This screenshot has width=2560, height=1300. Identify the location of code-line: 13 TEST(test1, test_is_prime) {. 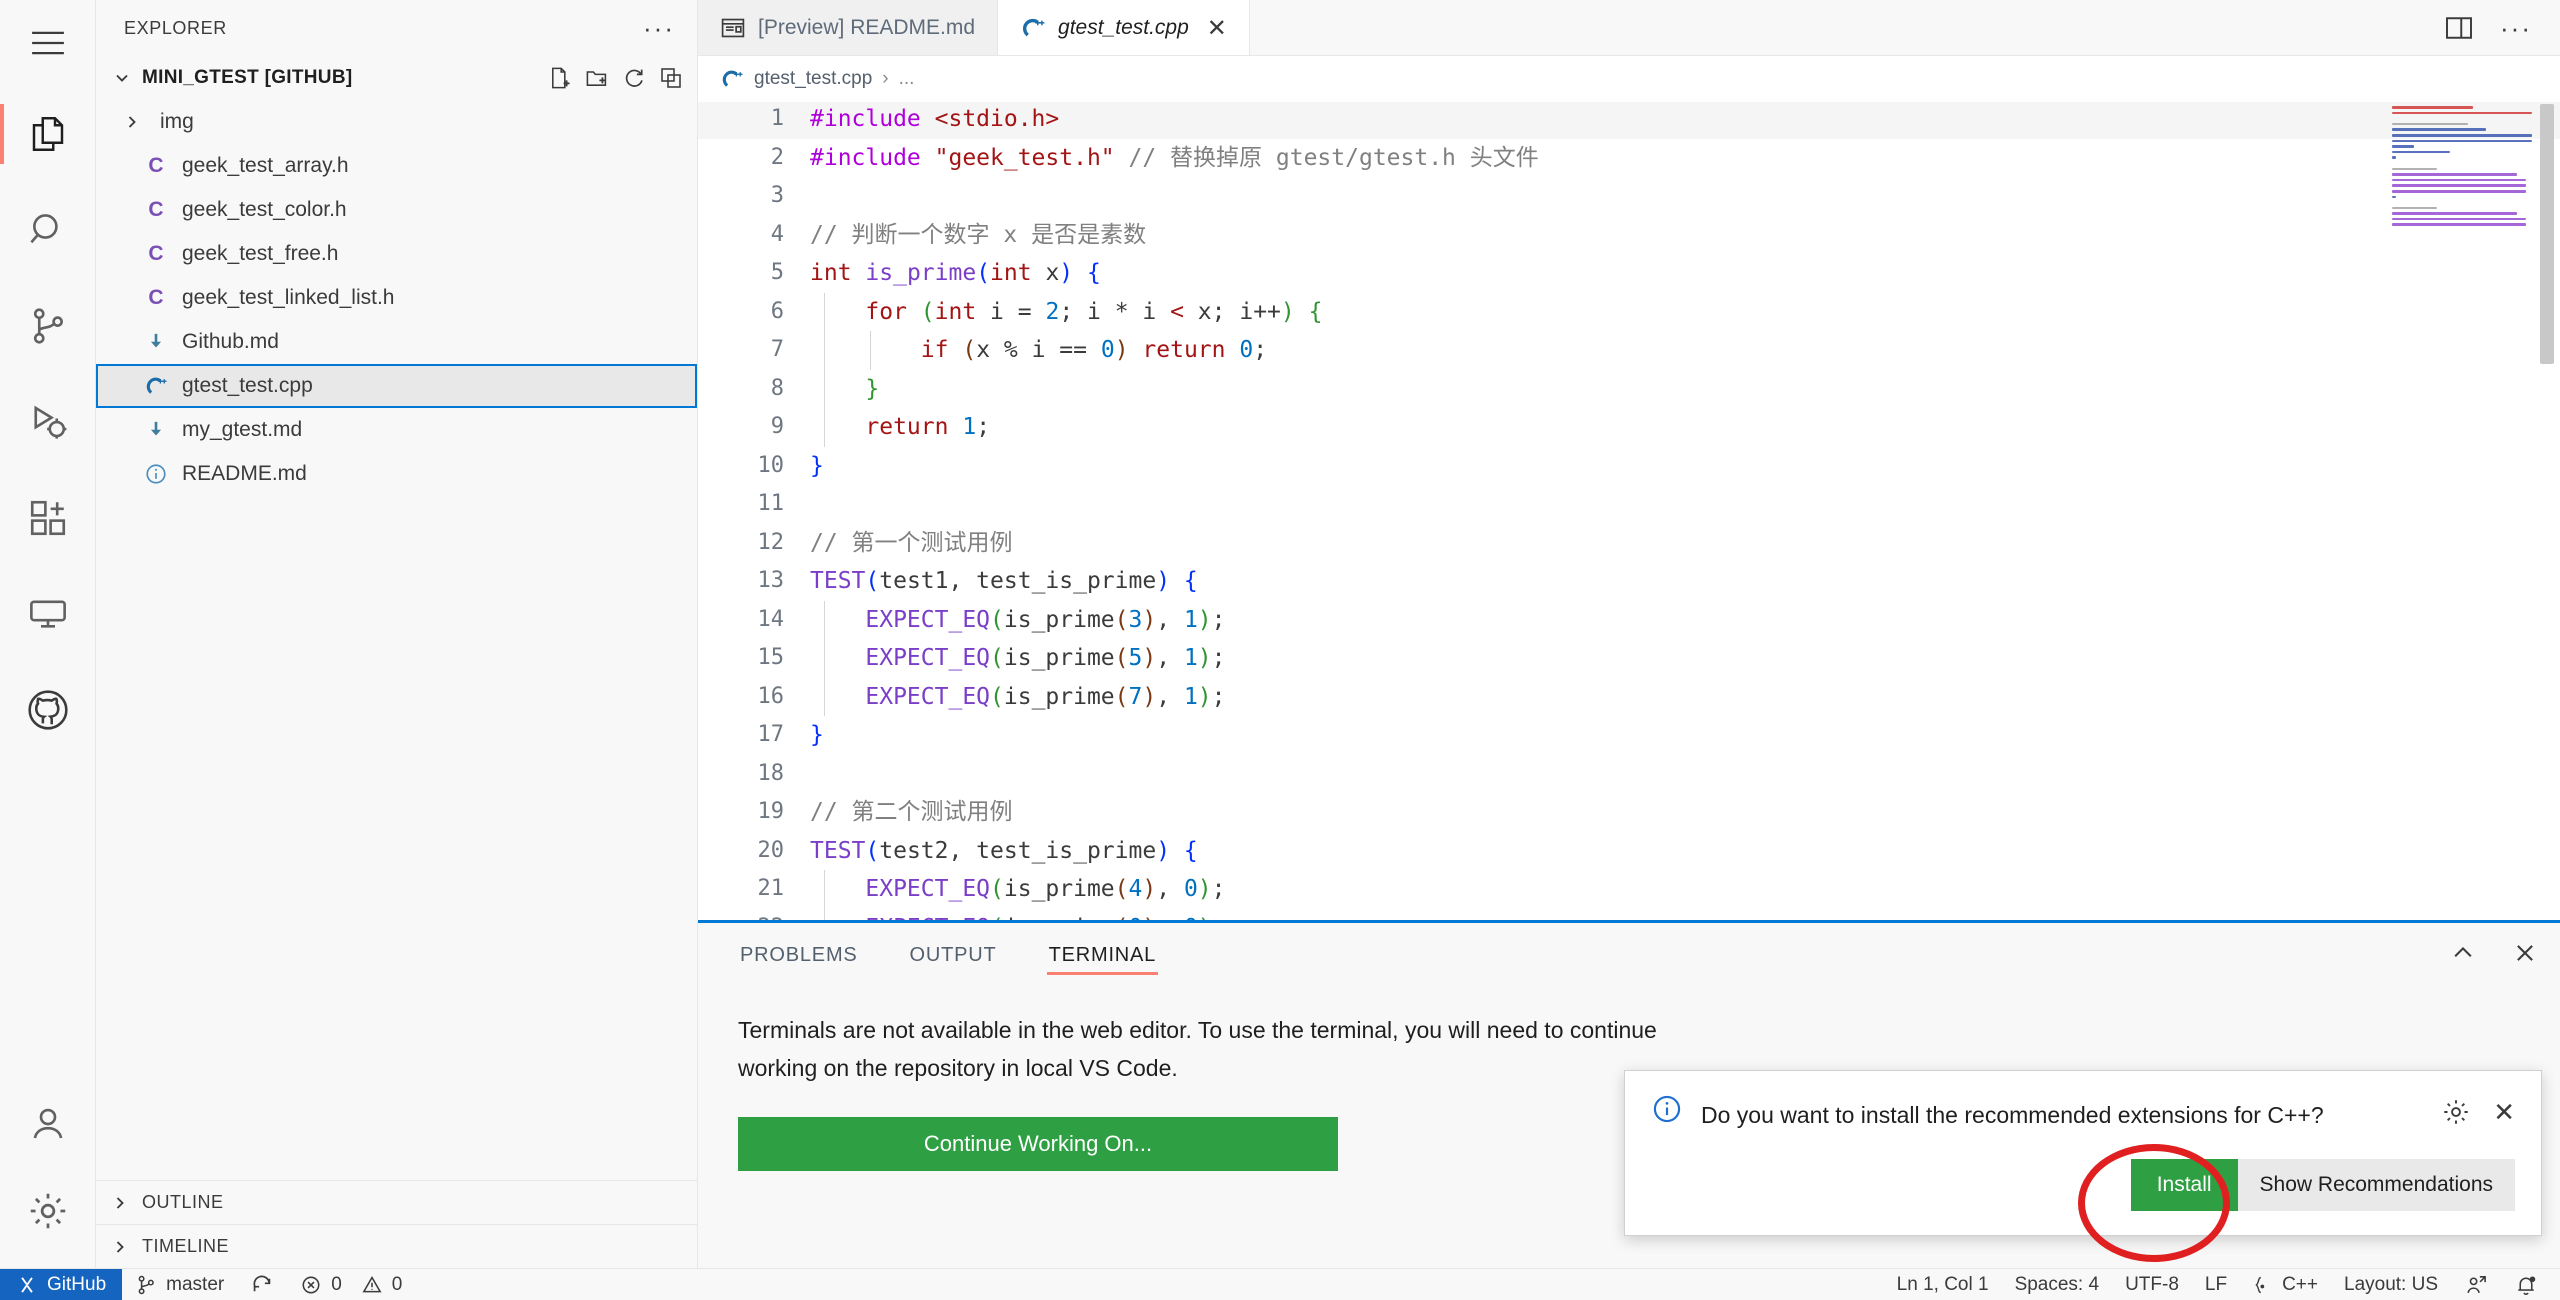
(1629, 581).